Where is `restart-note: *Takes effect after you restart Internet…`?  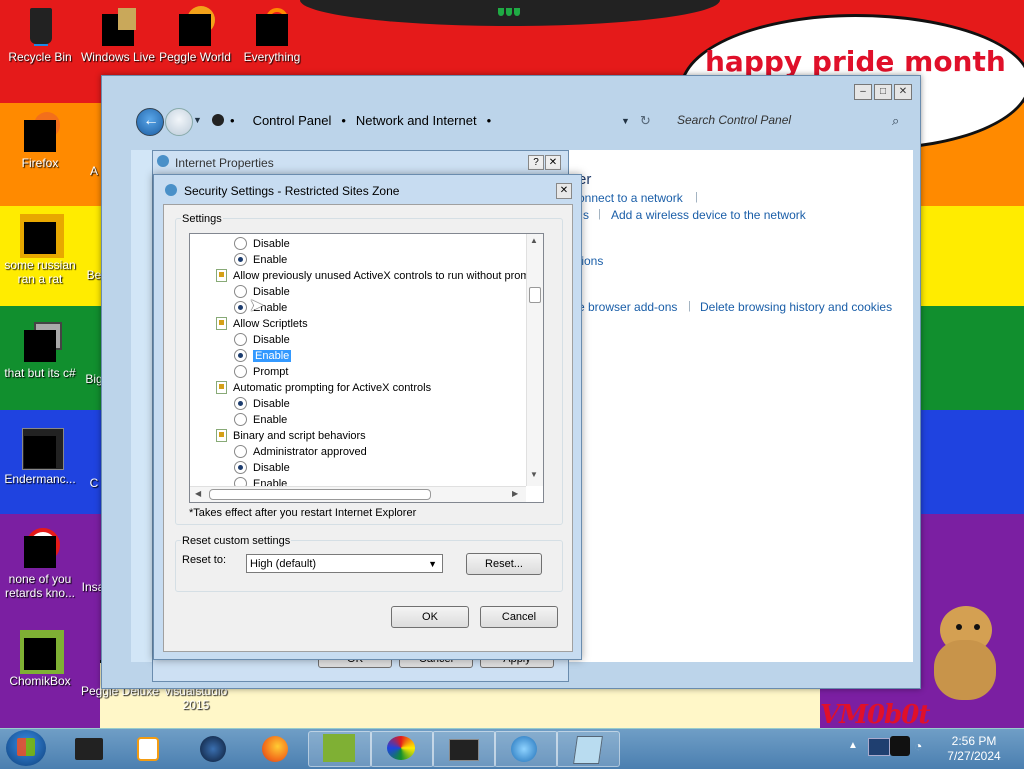 restart-note: *Takes effect after you restart Internet… is located at coordinates (303, 513).